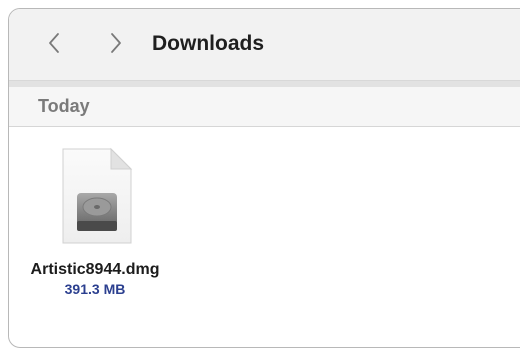  I want to click on file-size: 391.3 MB, so click(95, 289).